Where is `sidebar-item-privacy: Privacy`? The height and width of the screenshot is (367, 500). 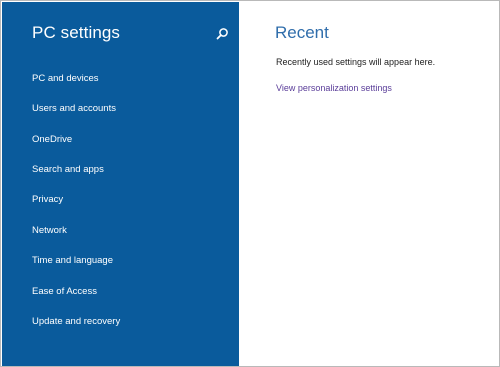 sidebar-item-privacy: Privacy is located at coordinates (120, 200).